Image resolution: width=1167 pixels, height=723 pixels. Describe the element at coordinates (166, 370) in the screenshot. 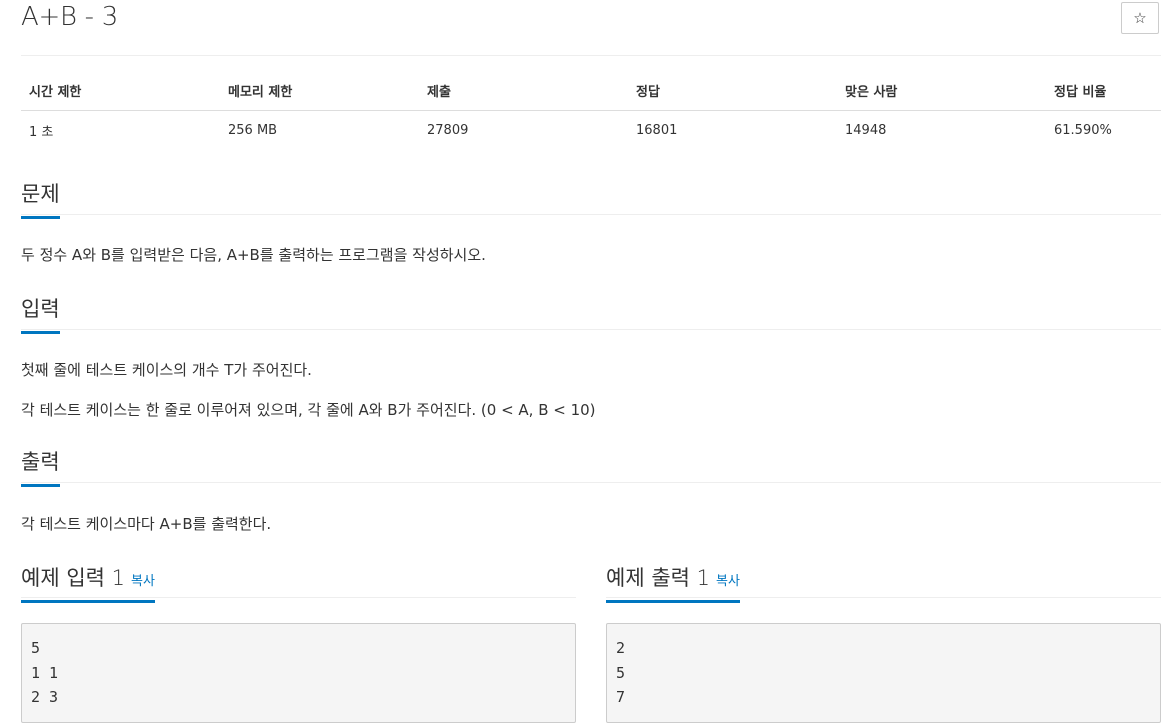

I see `input-description-line-1: 첫째 줄에 테스트 케이스의 개수 T가 주어진다.` at that location.